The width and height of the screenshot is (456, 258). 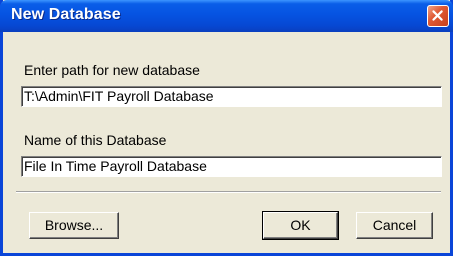 What do you see at coordinates (228, 192) in the screenshot?
I see `separator` at bounding box center [228, 192].